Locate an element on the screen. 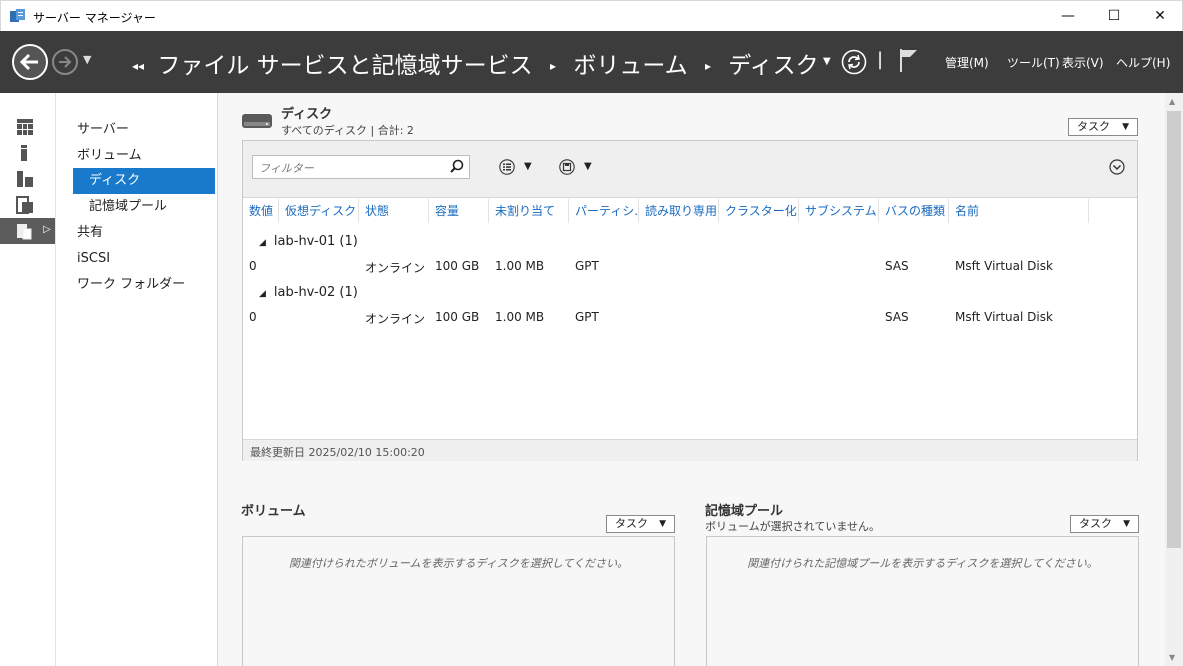 This screenshot has width=1183, height=666. breadcrumb-item-disks: ディスク is located at coordinates (773, 66).